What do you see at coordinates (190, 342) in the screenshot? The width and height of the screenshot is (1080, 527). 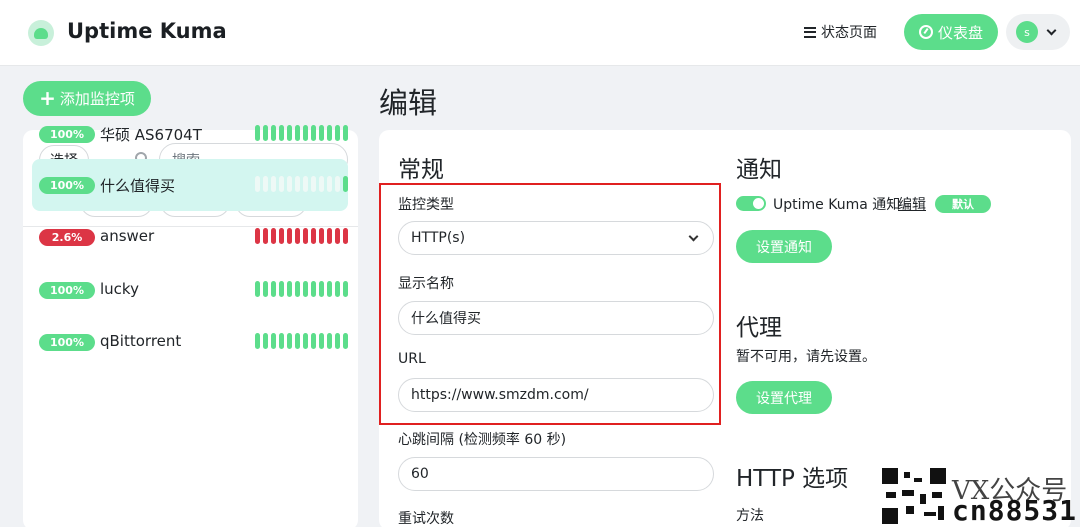 I see `monitor-list-item: 100% qBittorrent` at bounding box center [190, 342].